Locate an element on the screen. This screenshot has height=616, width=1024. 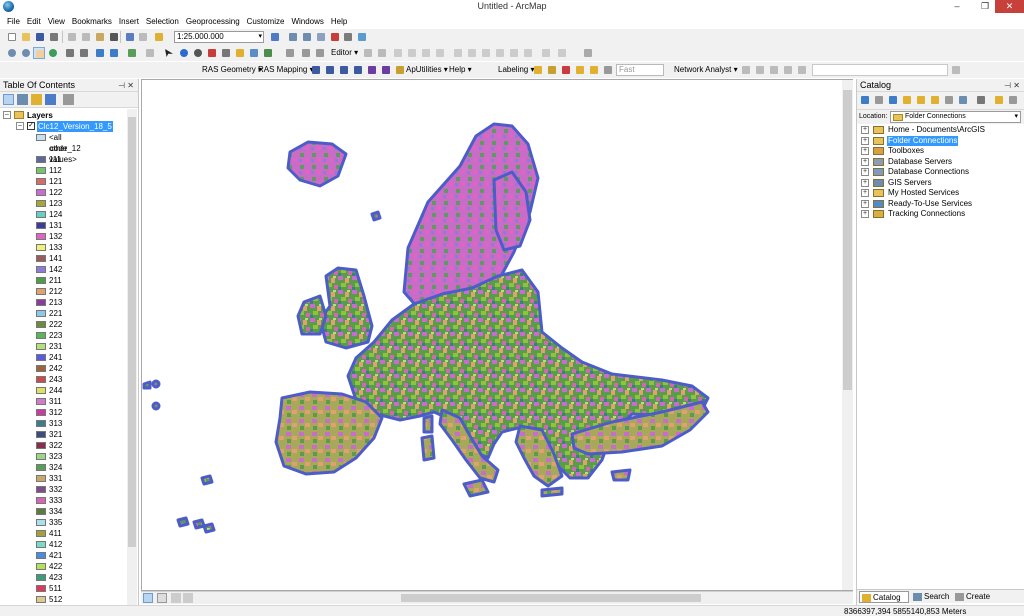
create-features-icon is located at coordinates (562, 53).